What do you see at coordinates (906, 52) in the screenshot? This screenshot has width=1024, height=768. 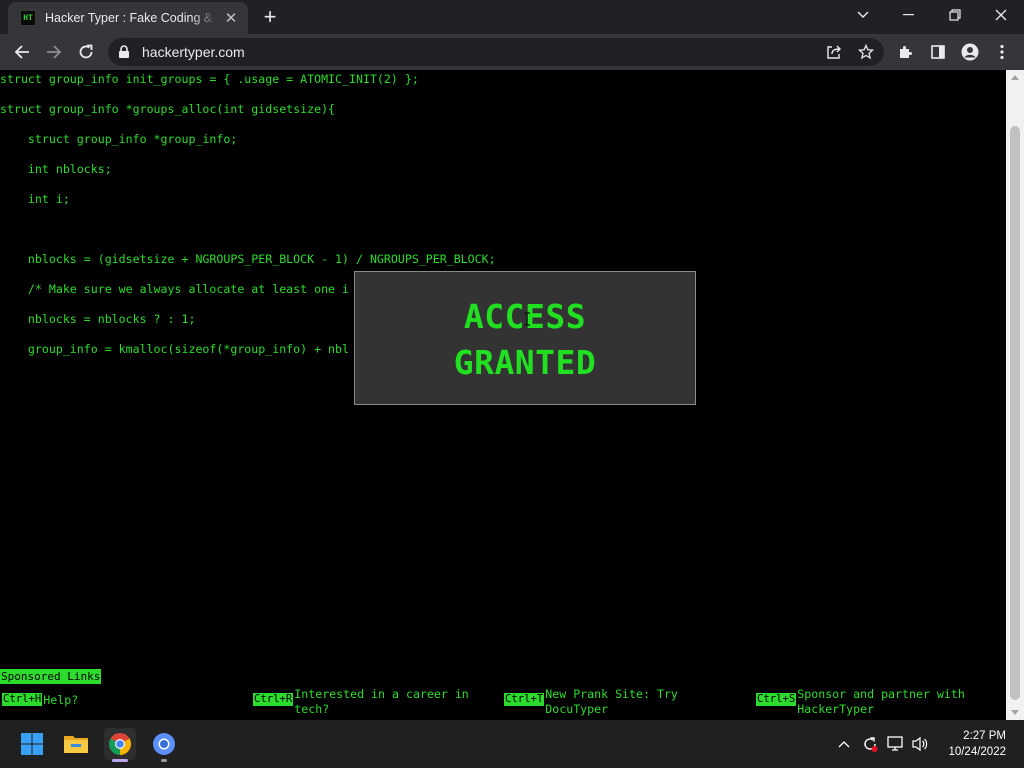 I see `puzzle-icon` at bounding box center [906, 52].